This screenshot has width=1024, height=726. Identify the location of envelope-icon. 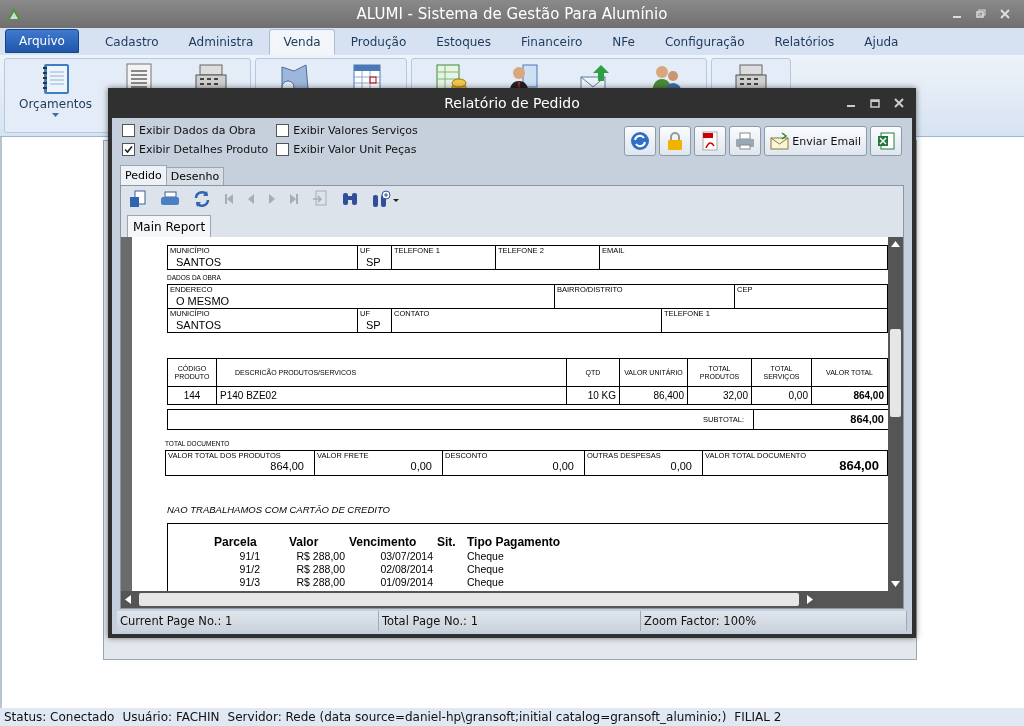
(780, 141).